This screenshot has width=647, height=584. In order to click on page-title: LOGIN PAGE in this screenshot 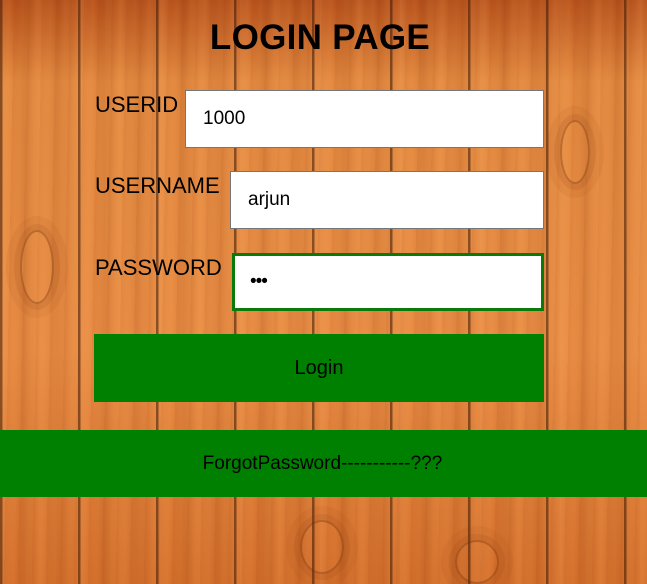, I will do `click(320, 37)`.